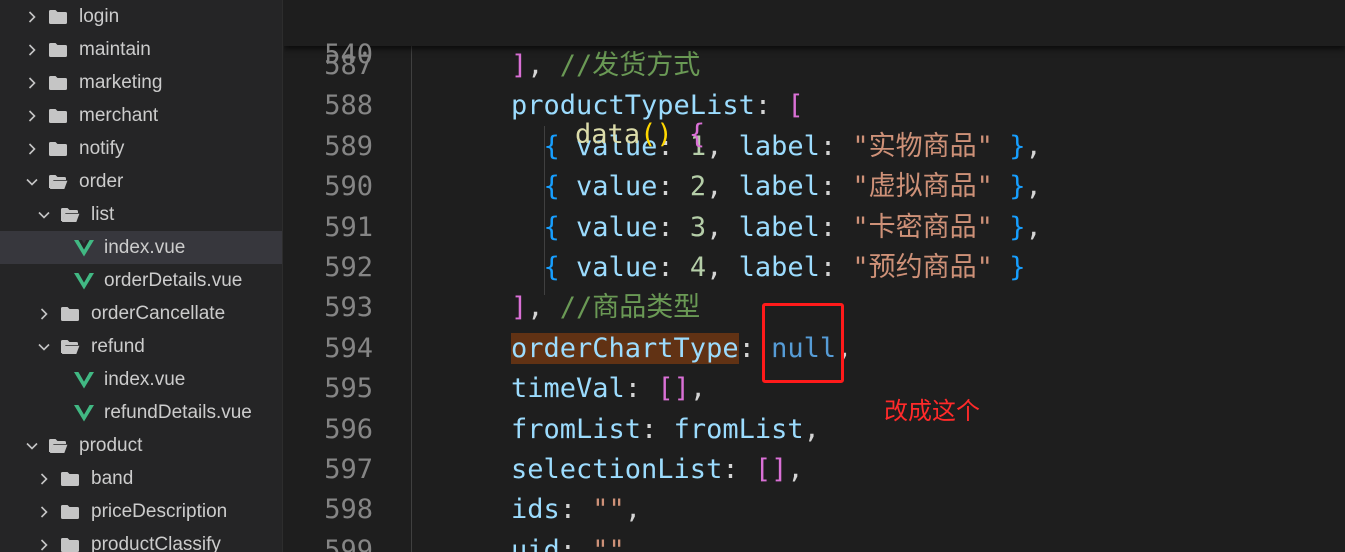 The image size is (1345, 552). What do you see at coordinates (111, 445) in the screenshot?
I see `folder-label: product` at bounding box center [111, 445].